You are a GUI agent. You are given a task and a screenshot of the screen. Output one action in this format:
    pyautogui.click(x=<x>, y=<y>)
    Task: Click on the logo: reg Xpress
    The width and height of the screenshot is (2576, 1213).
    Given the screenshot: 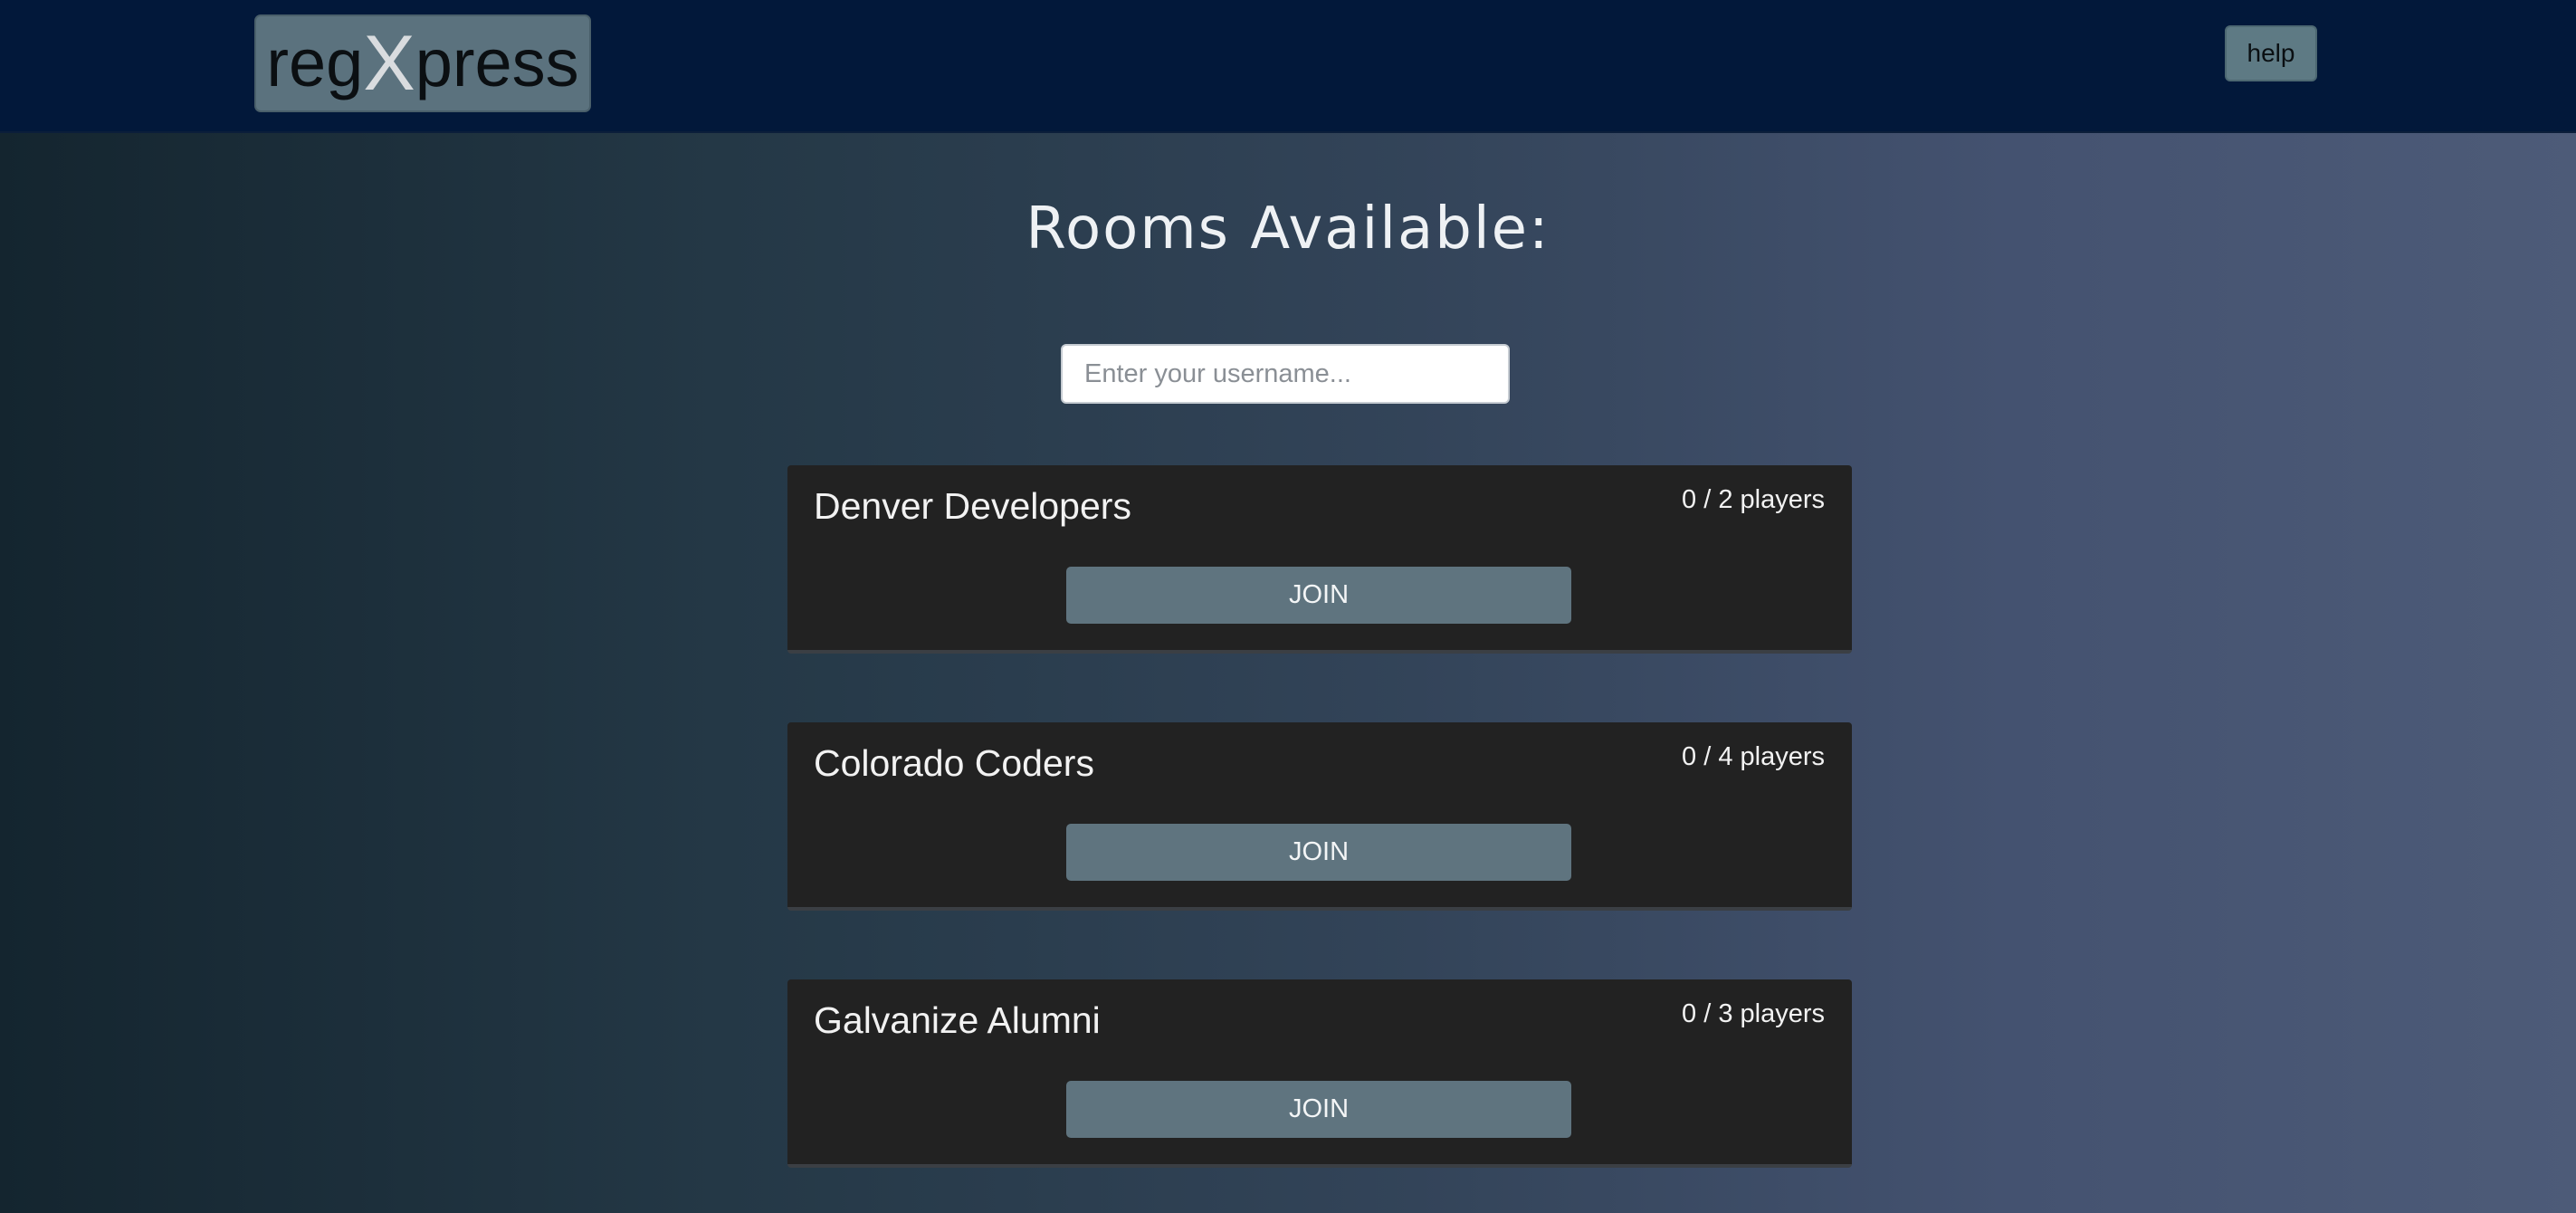 What is the action you would take?
    pyautogui.click(x=423, y=63)
    